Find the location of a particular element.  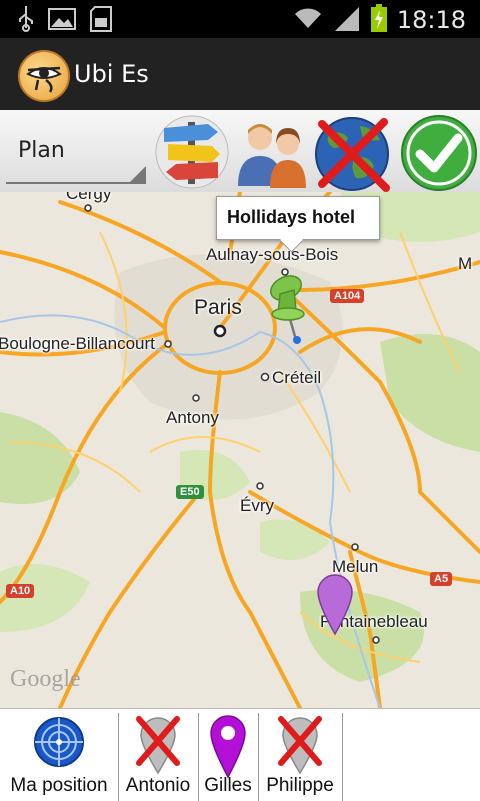

place-label-paris: Paris is located at coordinates (218, 307).